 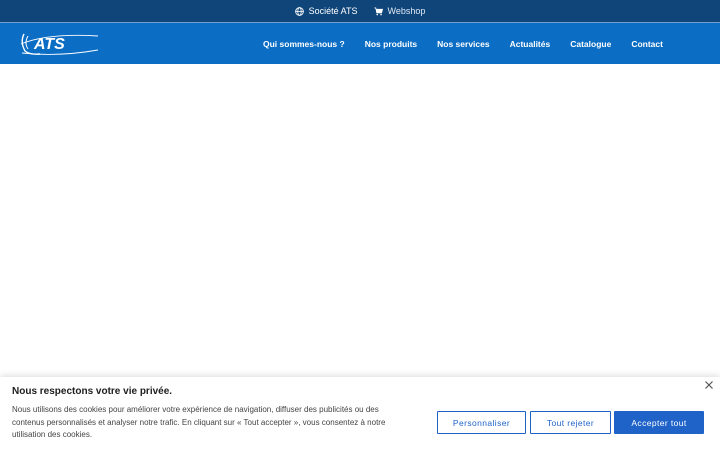 I want to click on ats-logo: ATS, so click(x=60, y=43).